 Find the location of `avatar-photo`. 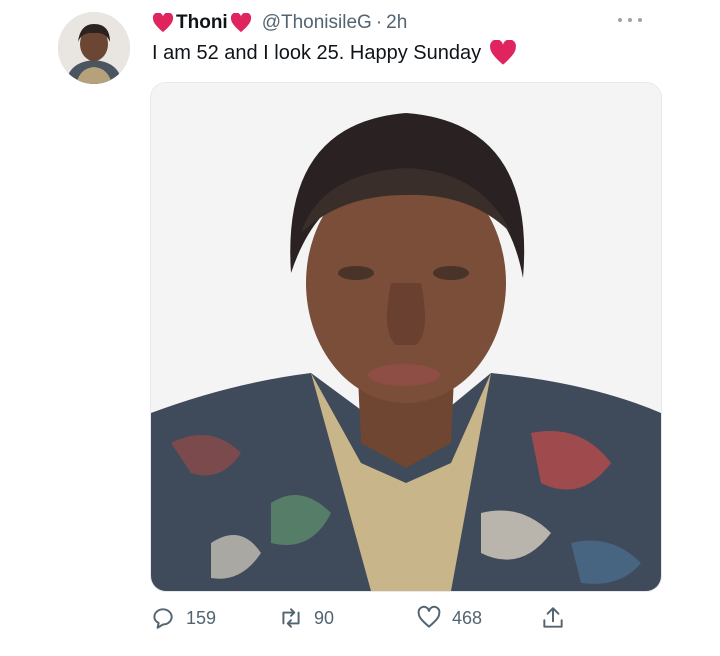

avatar-photo is located at coordinates (94, 48).